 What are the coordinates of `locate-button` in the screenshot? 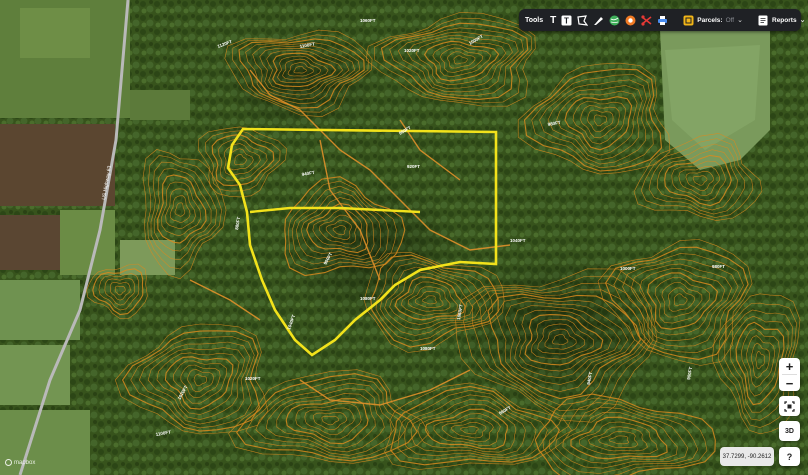 It's located at (789, 406).